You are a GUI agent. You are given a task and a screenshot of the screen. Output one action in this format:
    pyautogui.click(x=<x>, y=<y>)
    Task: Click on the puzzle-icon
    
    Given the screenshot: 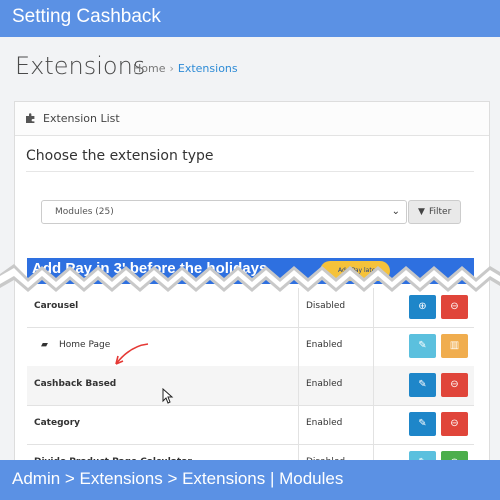 What is the action you would take?
    pyautogui.click(x=30, y=118)
    